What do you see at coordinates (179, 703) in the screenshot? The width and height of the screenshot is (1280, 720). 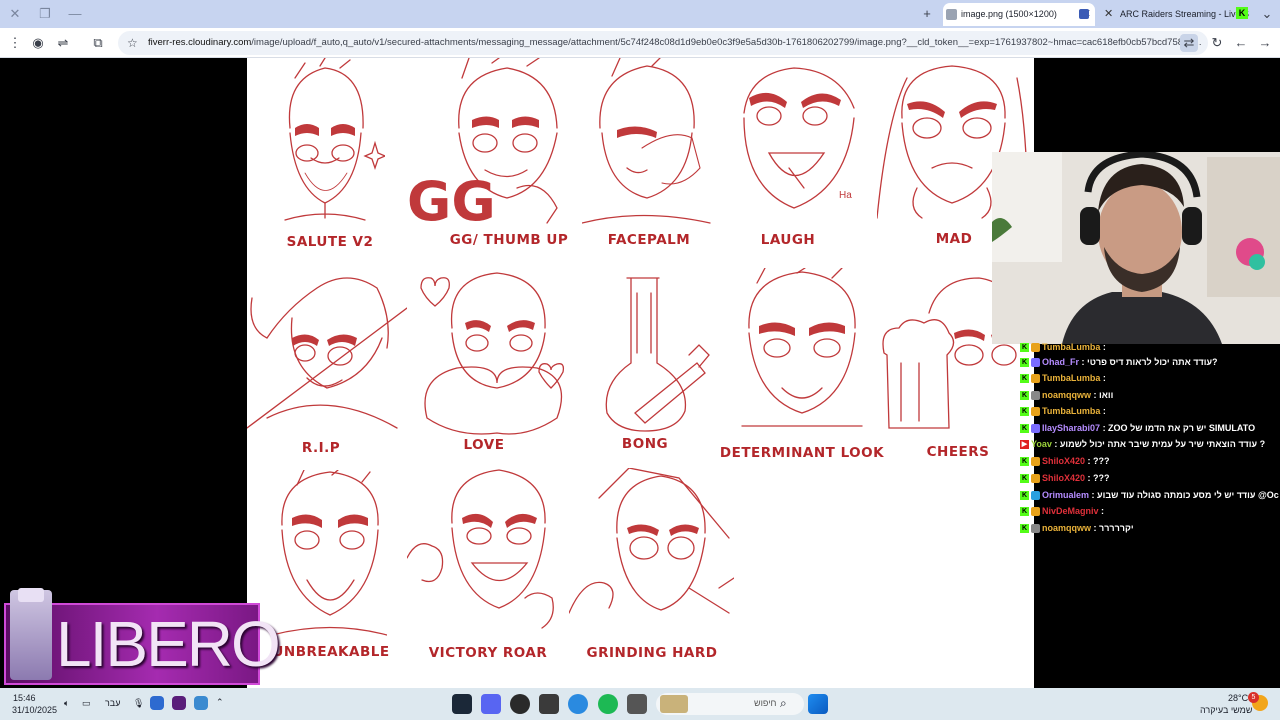 I see `onenote-icon` at bounding box center [179, 703].